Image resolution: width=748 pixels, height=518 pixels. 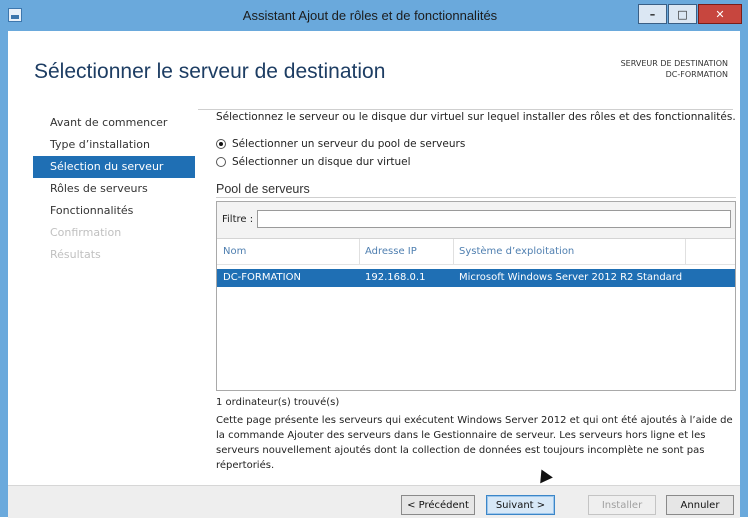 What do you see at coordinates (221, 144) in the screenshot?
I see `radio-server-pool` at bounding box center [221, 144].